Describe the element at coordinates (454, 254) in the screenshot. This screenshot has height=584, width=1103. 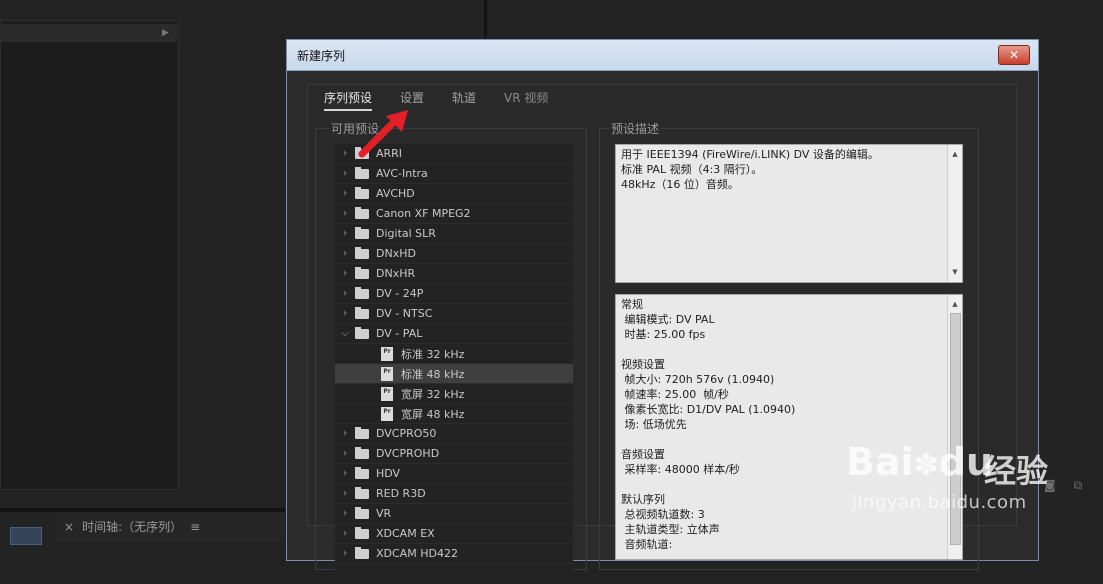
I see `preset-folder-row: › DNxHD` at that location.